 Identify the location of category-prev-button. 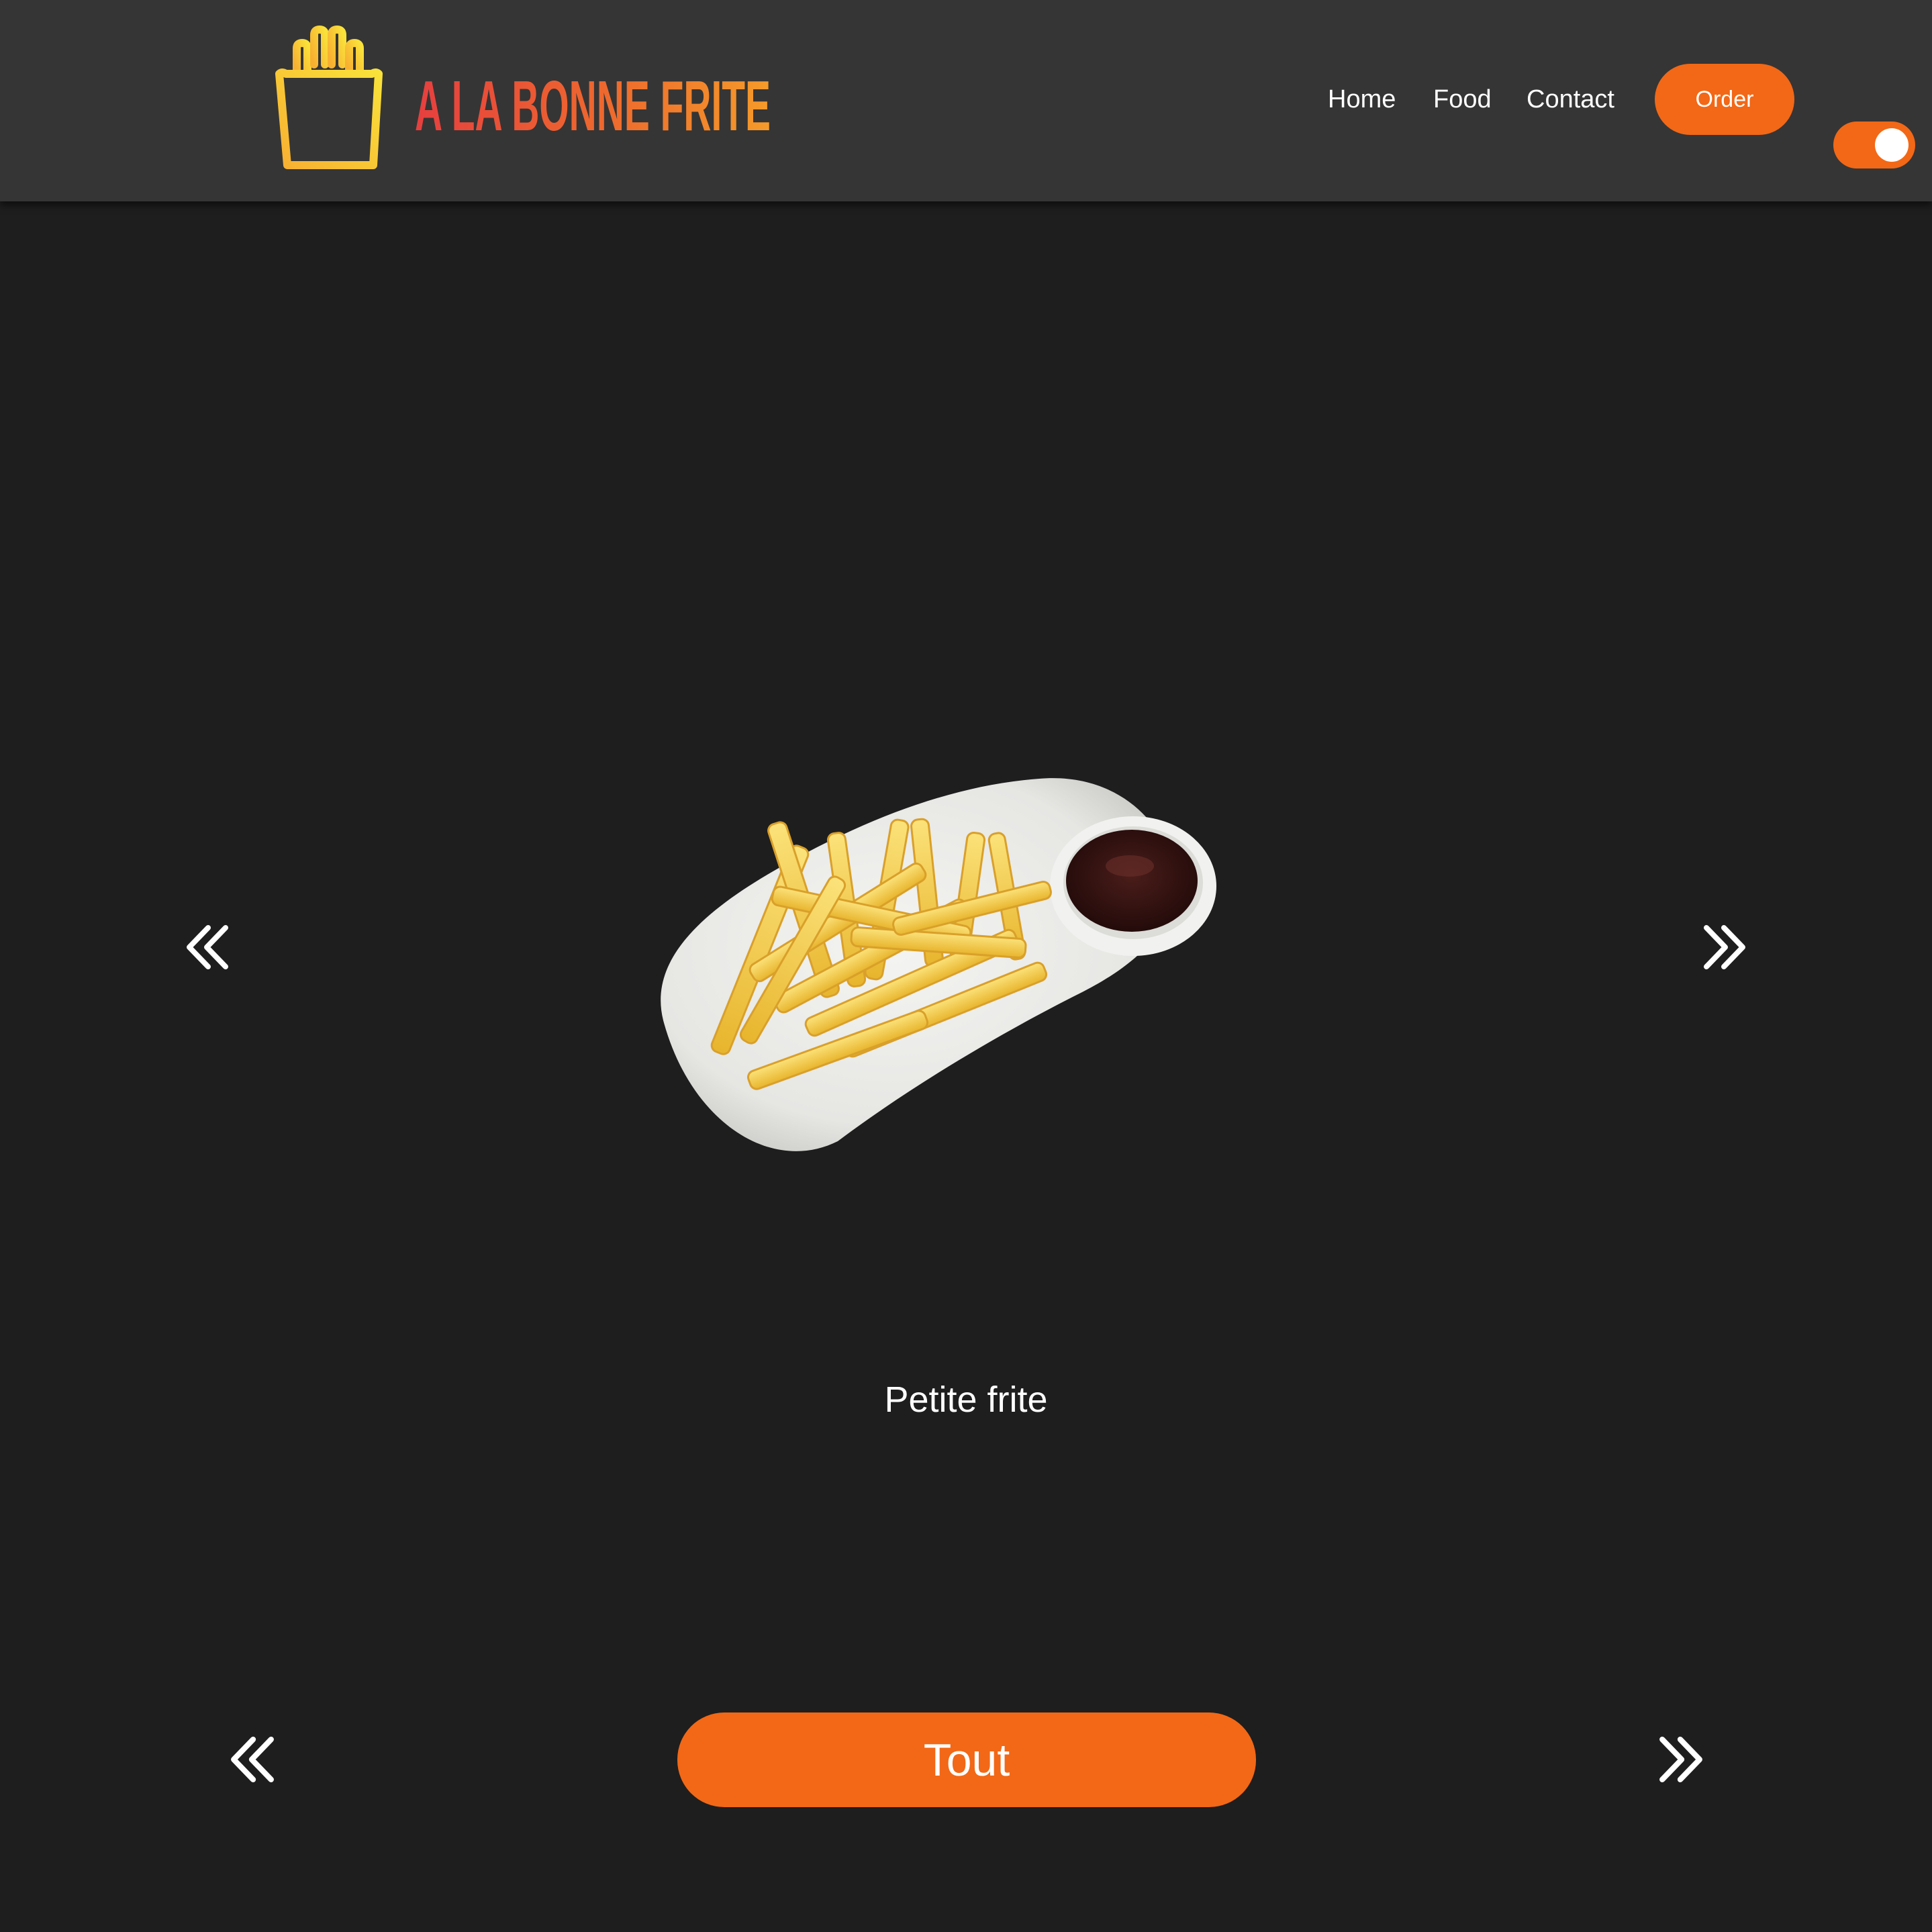
(252, 1759).